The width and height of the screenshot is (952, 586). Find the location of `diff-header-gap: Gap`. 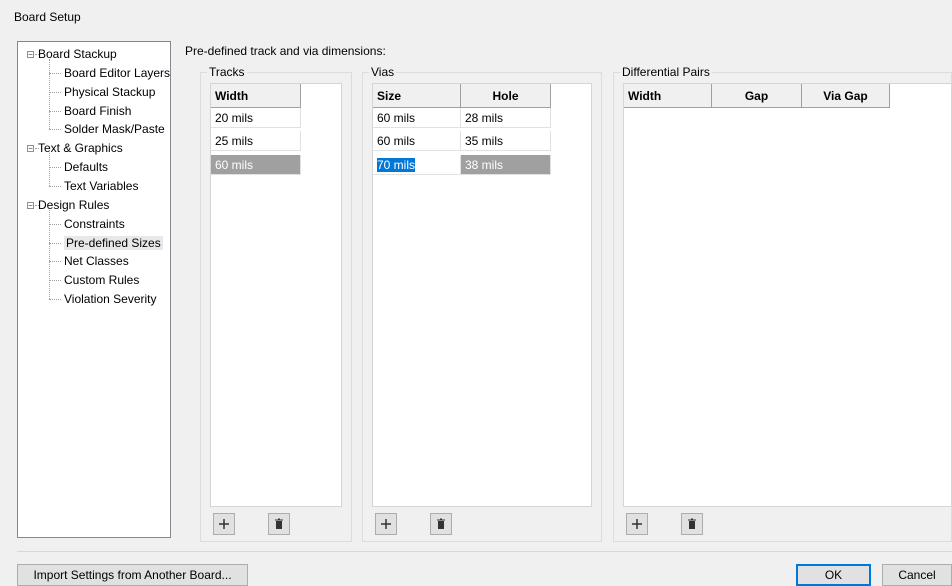

diff-header-gap: Gap is located at coordinates (757, 96).